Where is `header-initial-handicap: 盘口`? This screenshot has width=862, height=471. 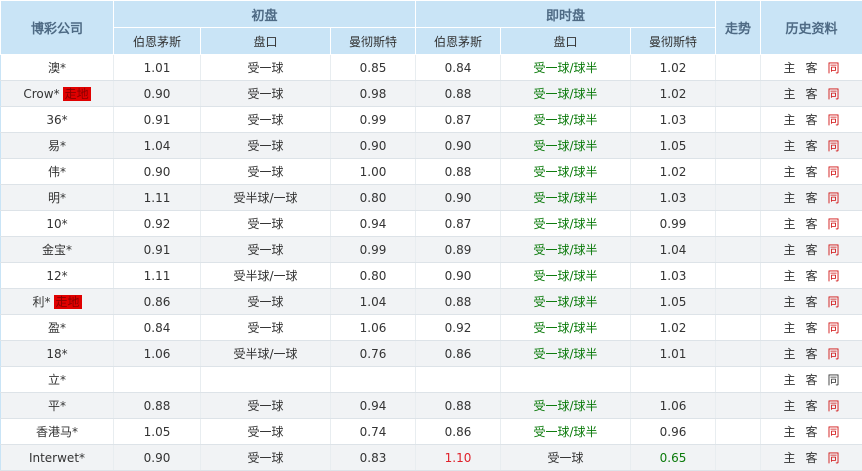
header-initial-handicap: 盘口 is located at coordinates (266, 41).